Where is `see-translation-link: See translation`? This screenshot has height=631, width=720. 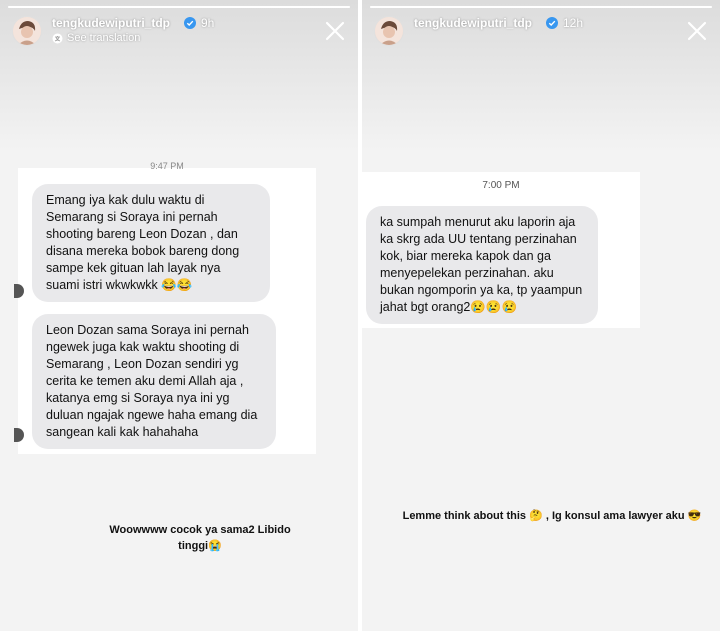
see-translation-link: See translation is located at coordinates (96, 38).